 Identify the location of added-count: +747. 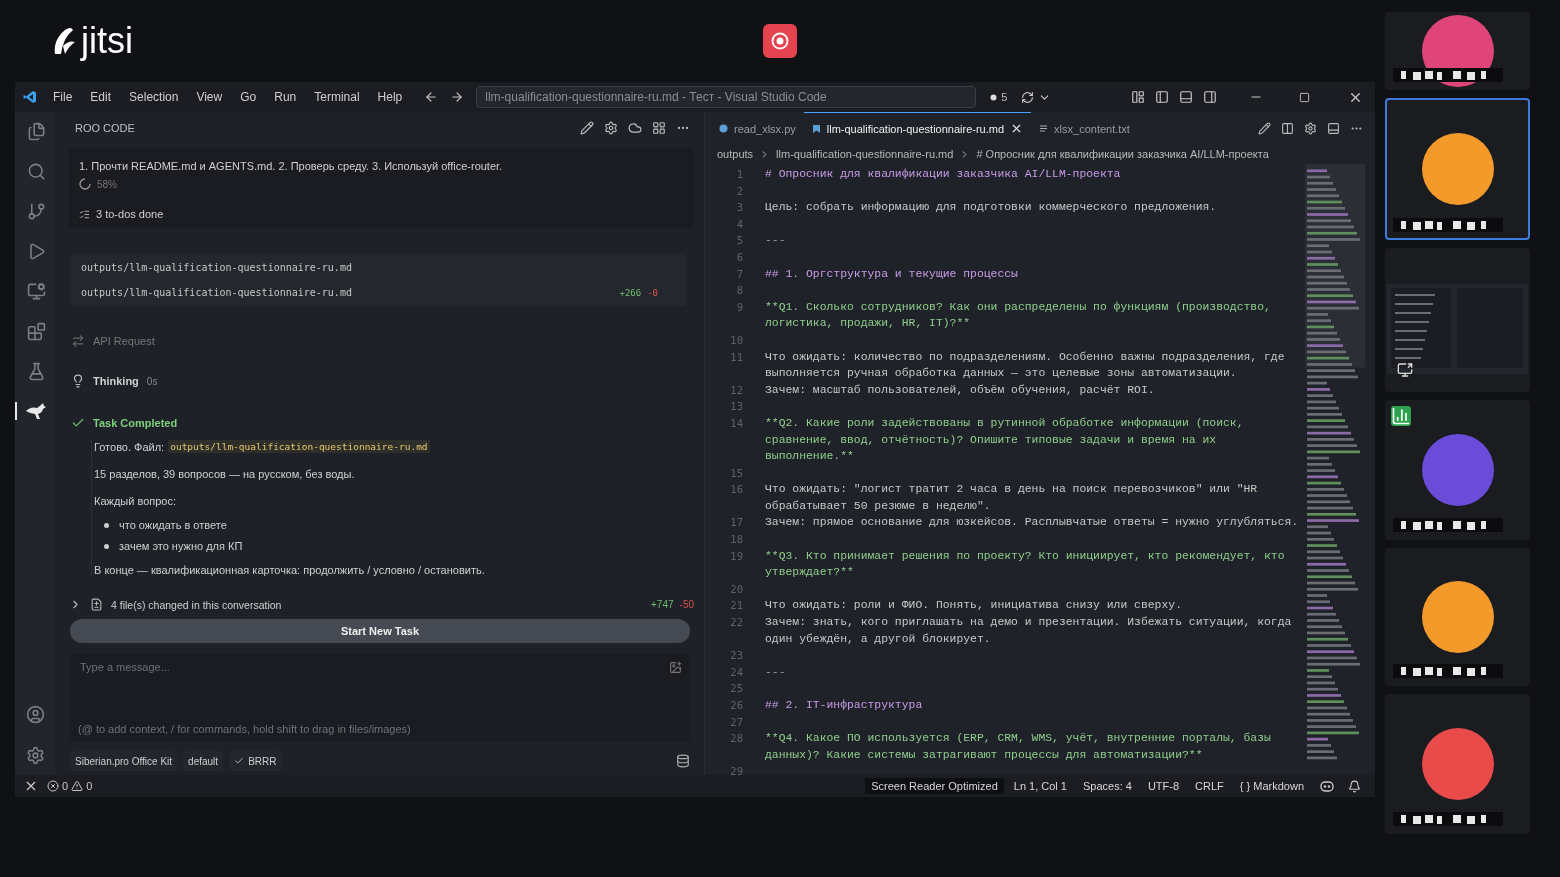
(662, 604).